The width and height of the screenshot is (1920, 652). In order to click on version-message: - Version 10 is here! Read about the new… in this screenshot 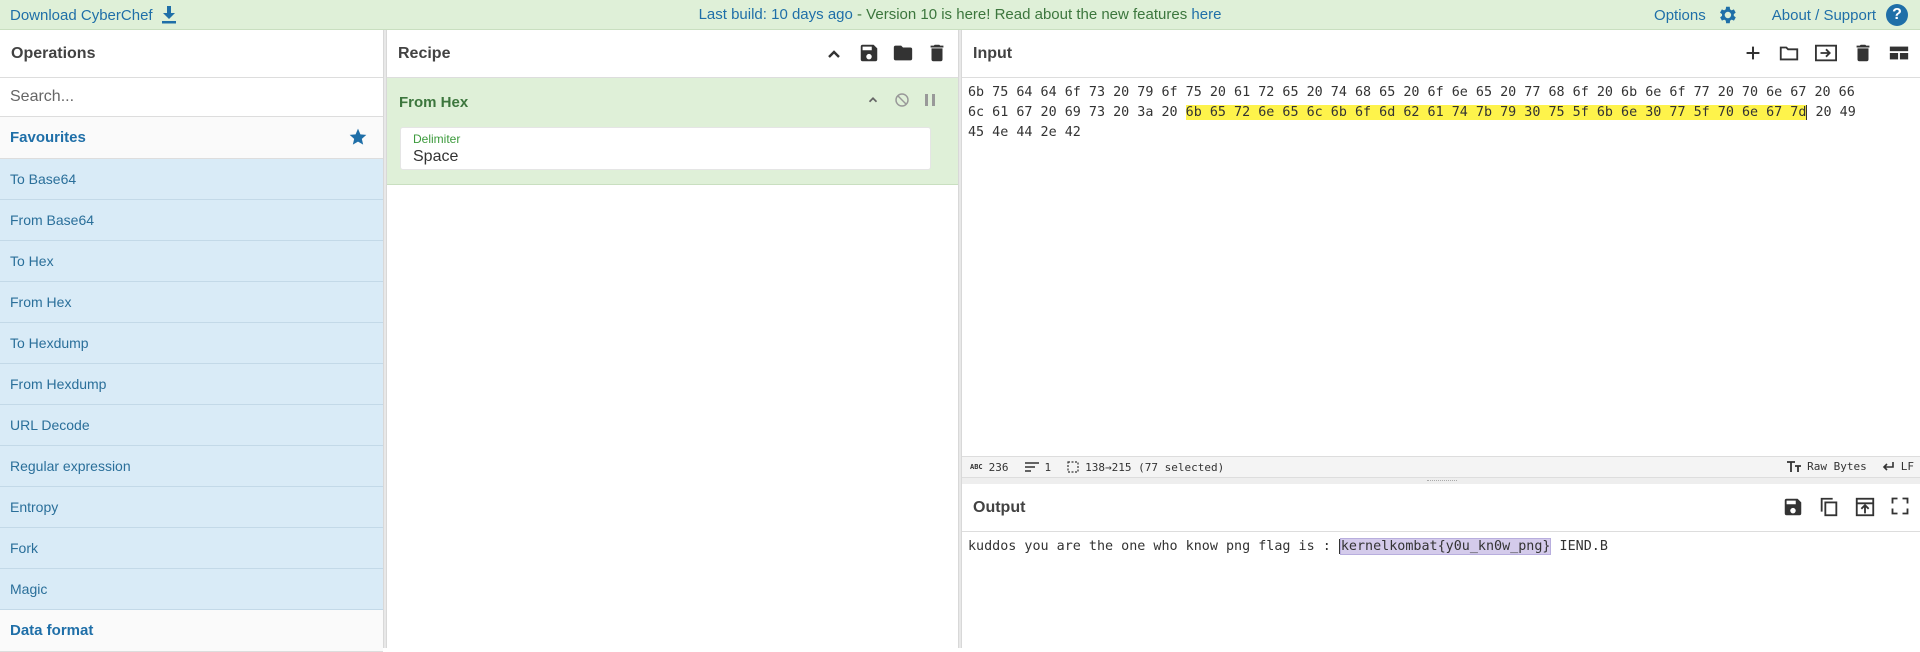, I will do `click(1022, 14)`.